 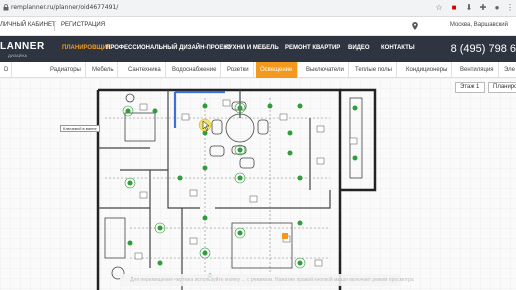 What do you see at coordinates (28, 25) in the screenshot?
I see `cabinet-link: ЛИЧНЫЙ КАБИНЕТ` at bounding box center [28, 25].